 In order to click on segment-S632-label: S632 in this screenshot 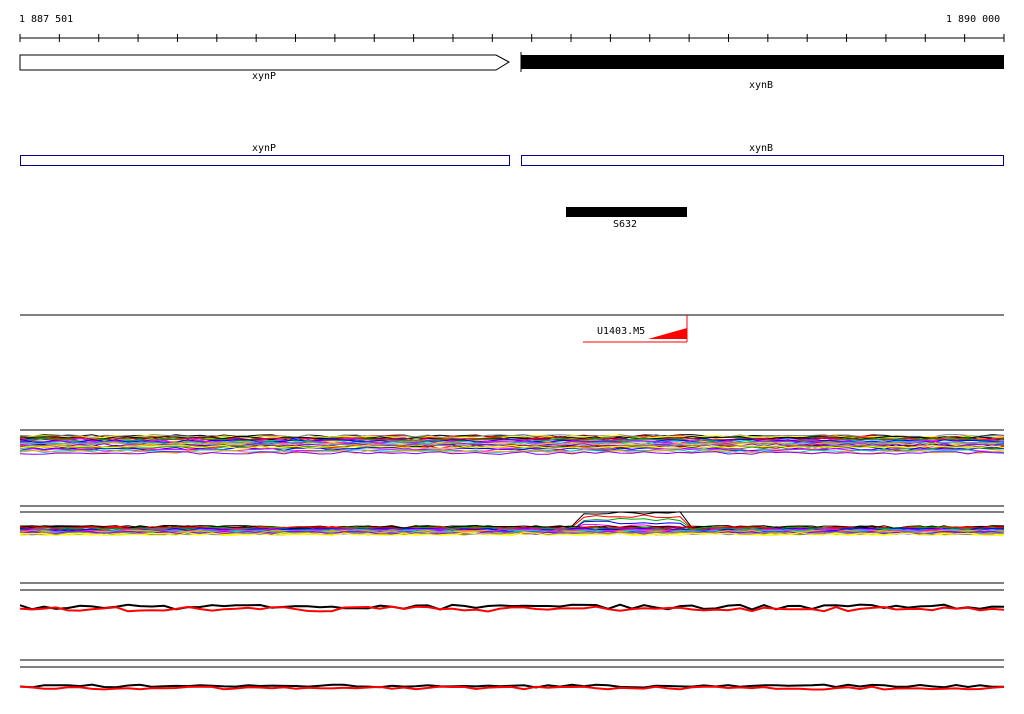, I will do `click(625, 224)`.